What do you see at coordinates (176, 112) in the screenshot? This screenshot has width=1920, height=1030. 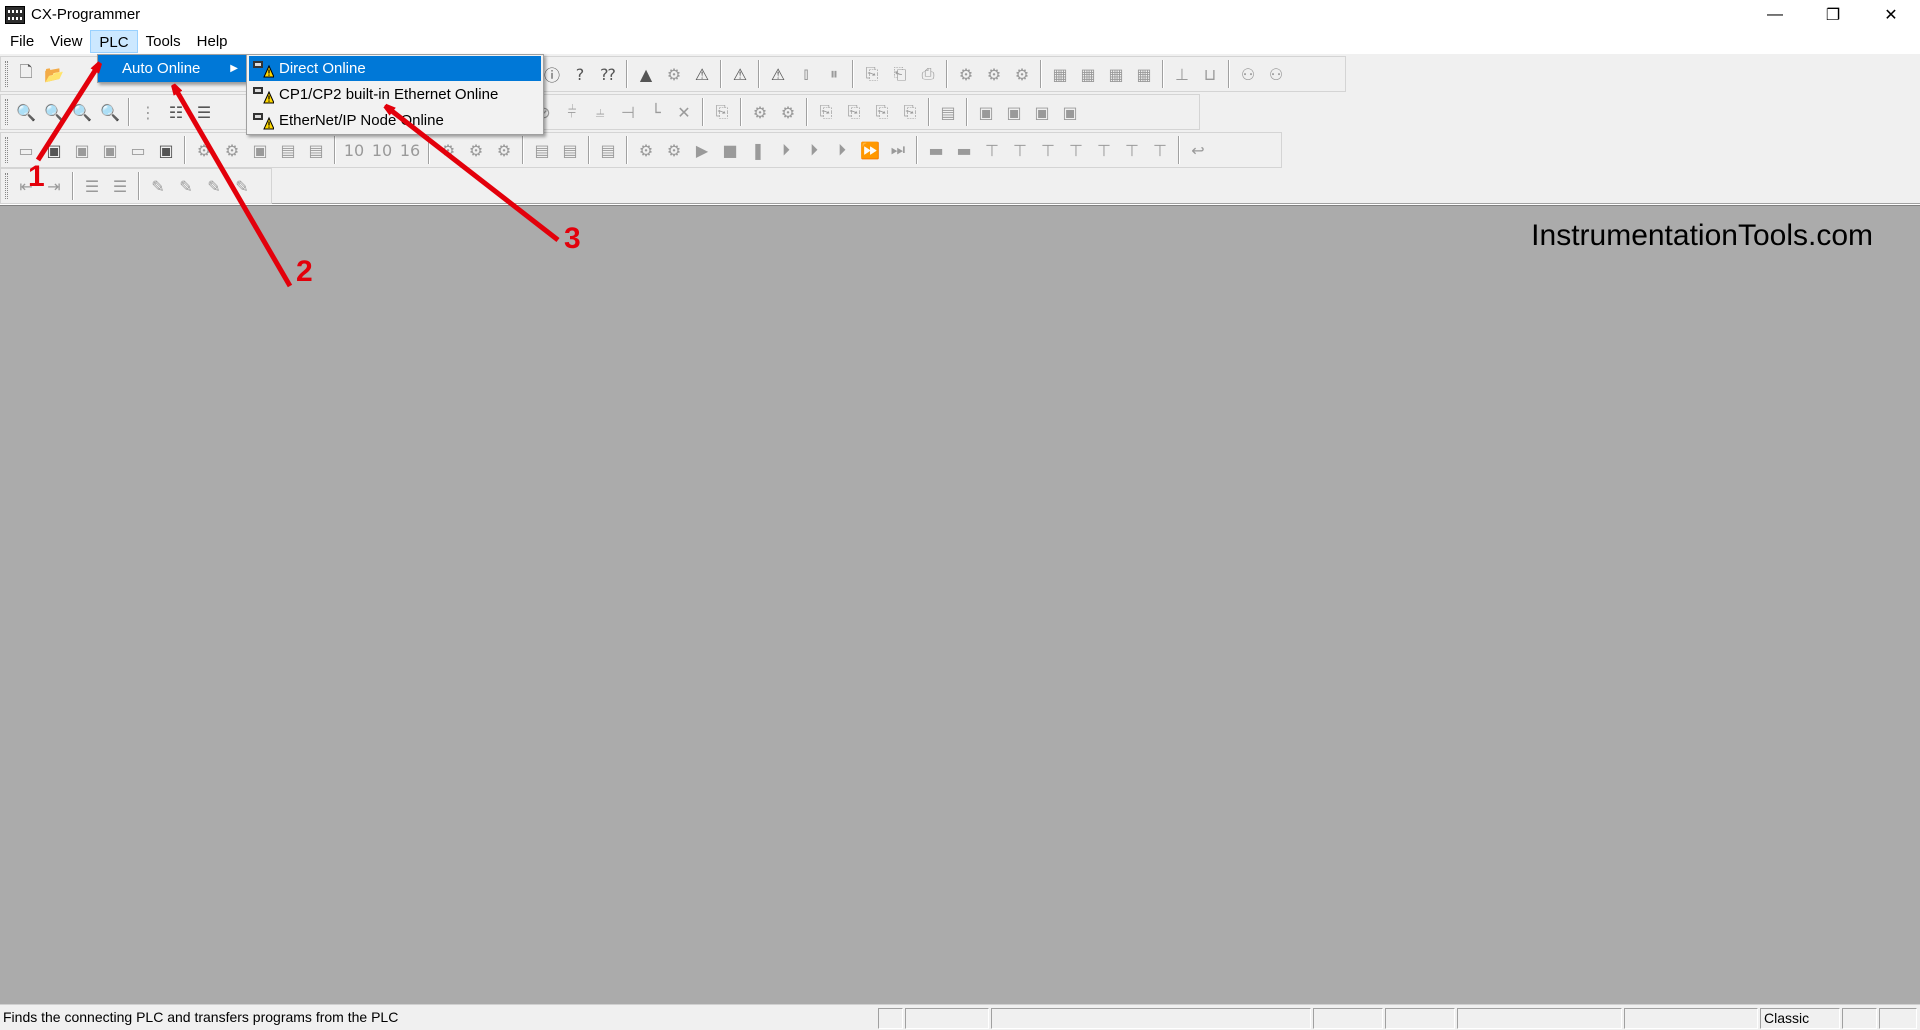 I see `comment-icon: ☷` at bounding box center [176, 112].